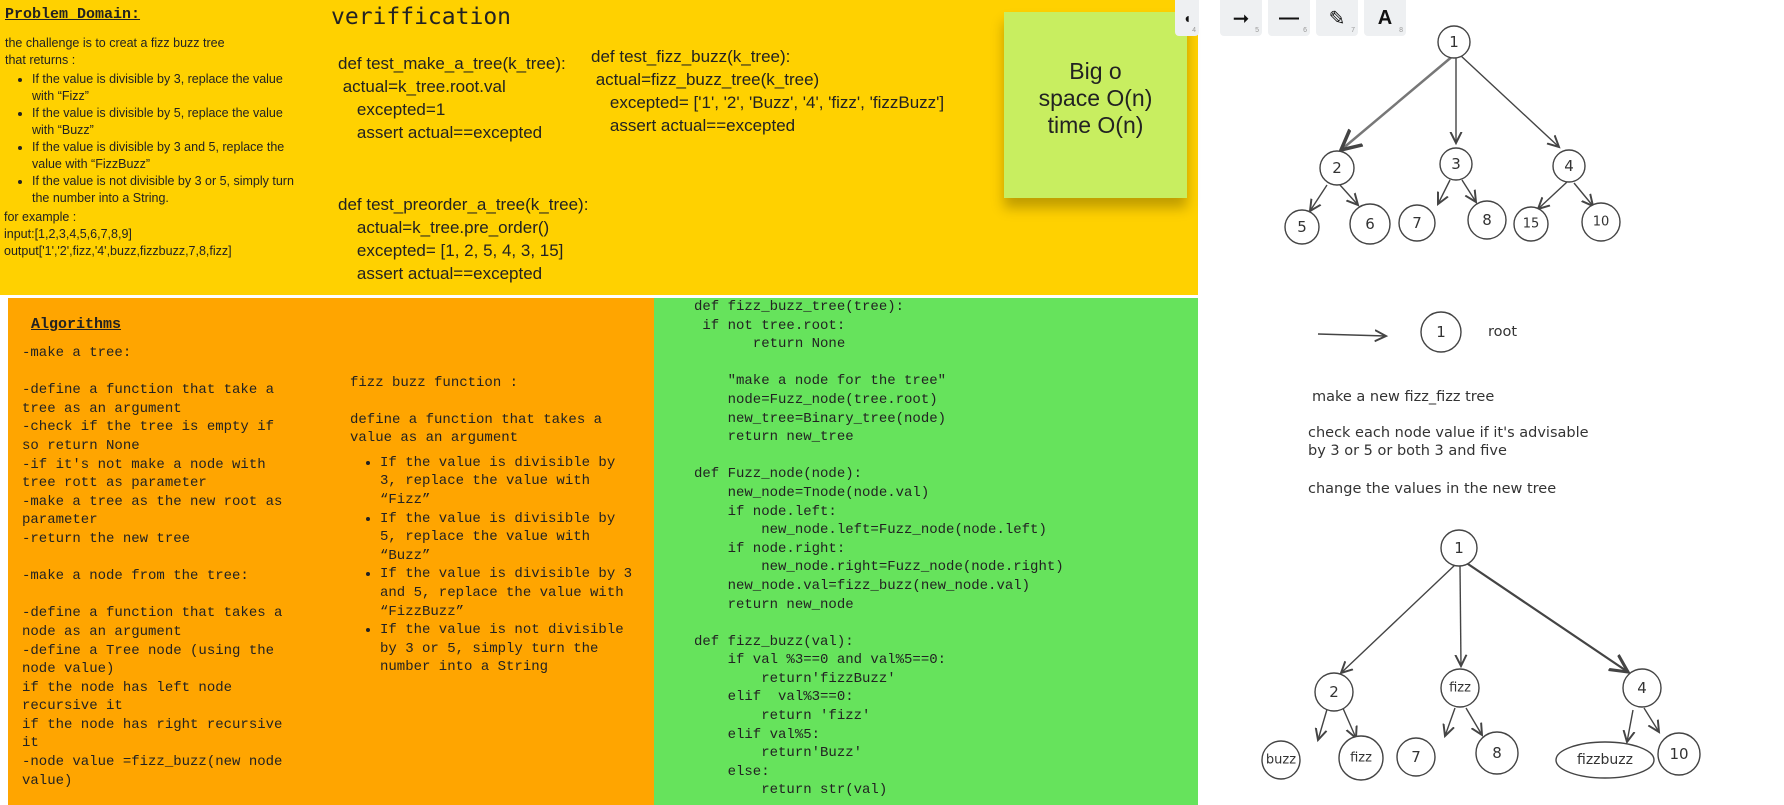  Describe the element at coordinates (73, 14) in the screenshot. I see `problem-domain-title: Problem Domain:` at that location.